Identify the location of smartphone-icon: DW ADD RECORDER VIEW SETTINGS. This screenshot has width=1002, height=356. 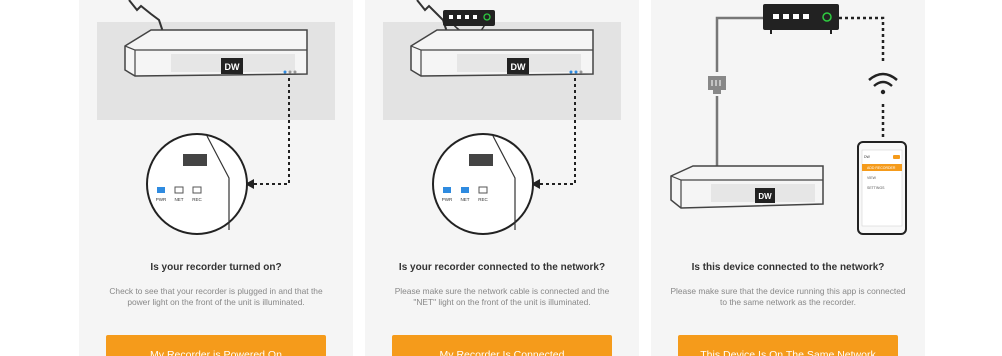
(882, 188).